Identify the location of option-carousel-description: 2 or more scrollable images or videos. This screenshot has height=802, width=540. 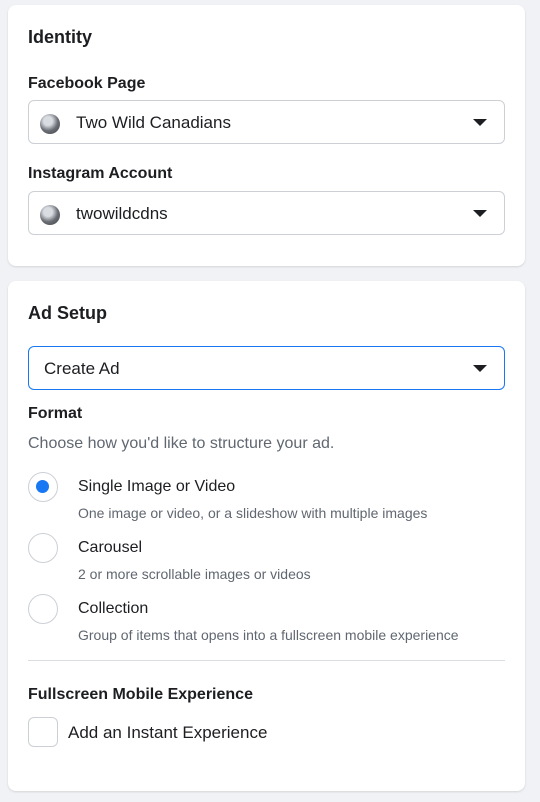
(194, 574).